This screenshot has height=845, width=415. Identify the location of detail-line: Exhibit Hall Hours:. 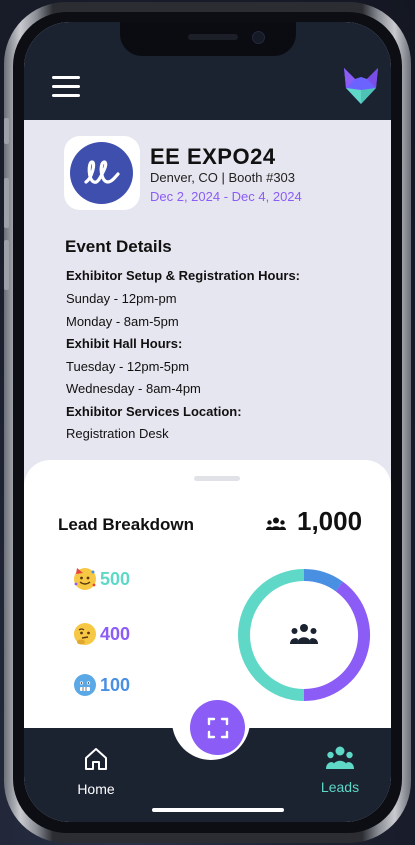
(124, 343).